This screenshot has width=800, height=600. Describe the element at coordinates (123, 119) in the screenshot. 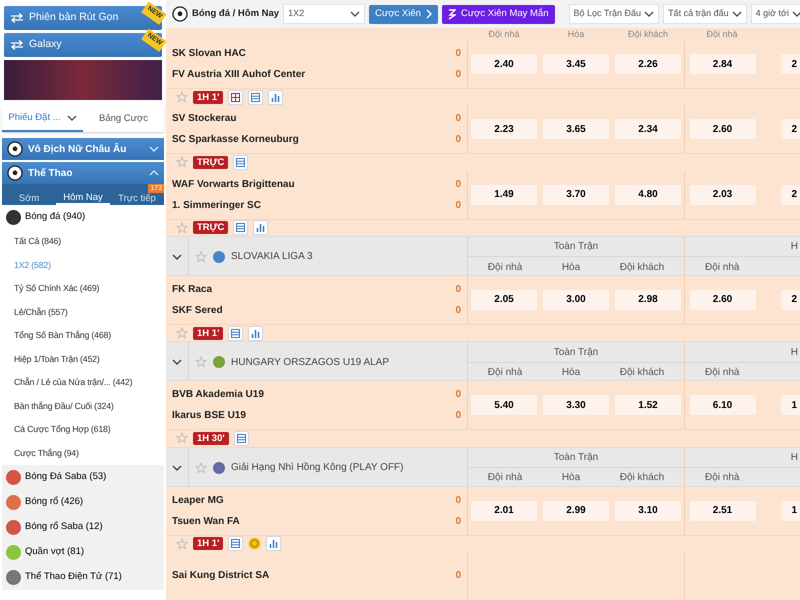

I see `bet-tab: Bảng Cược` at that location.